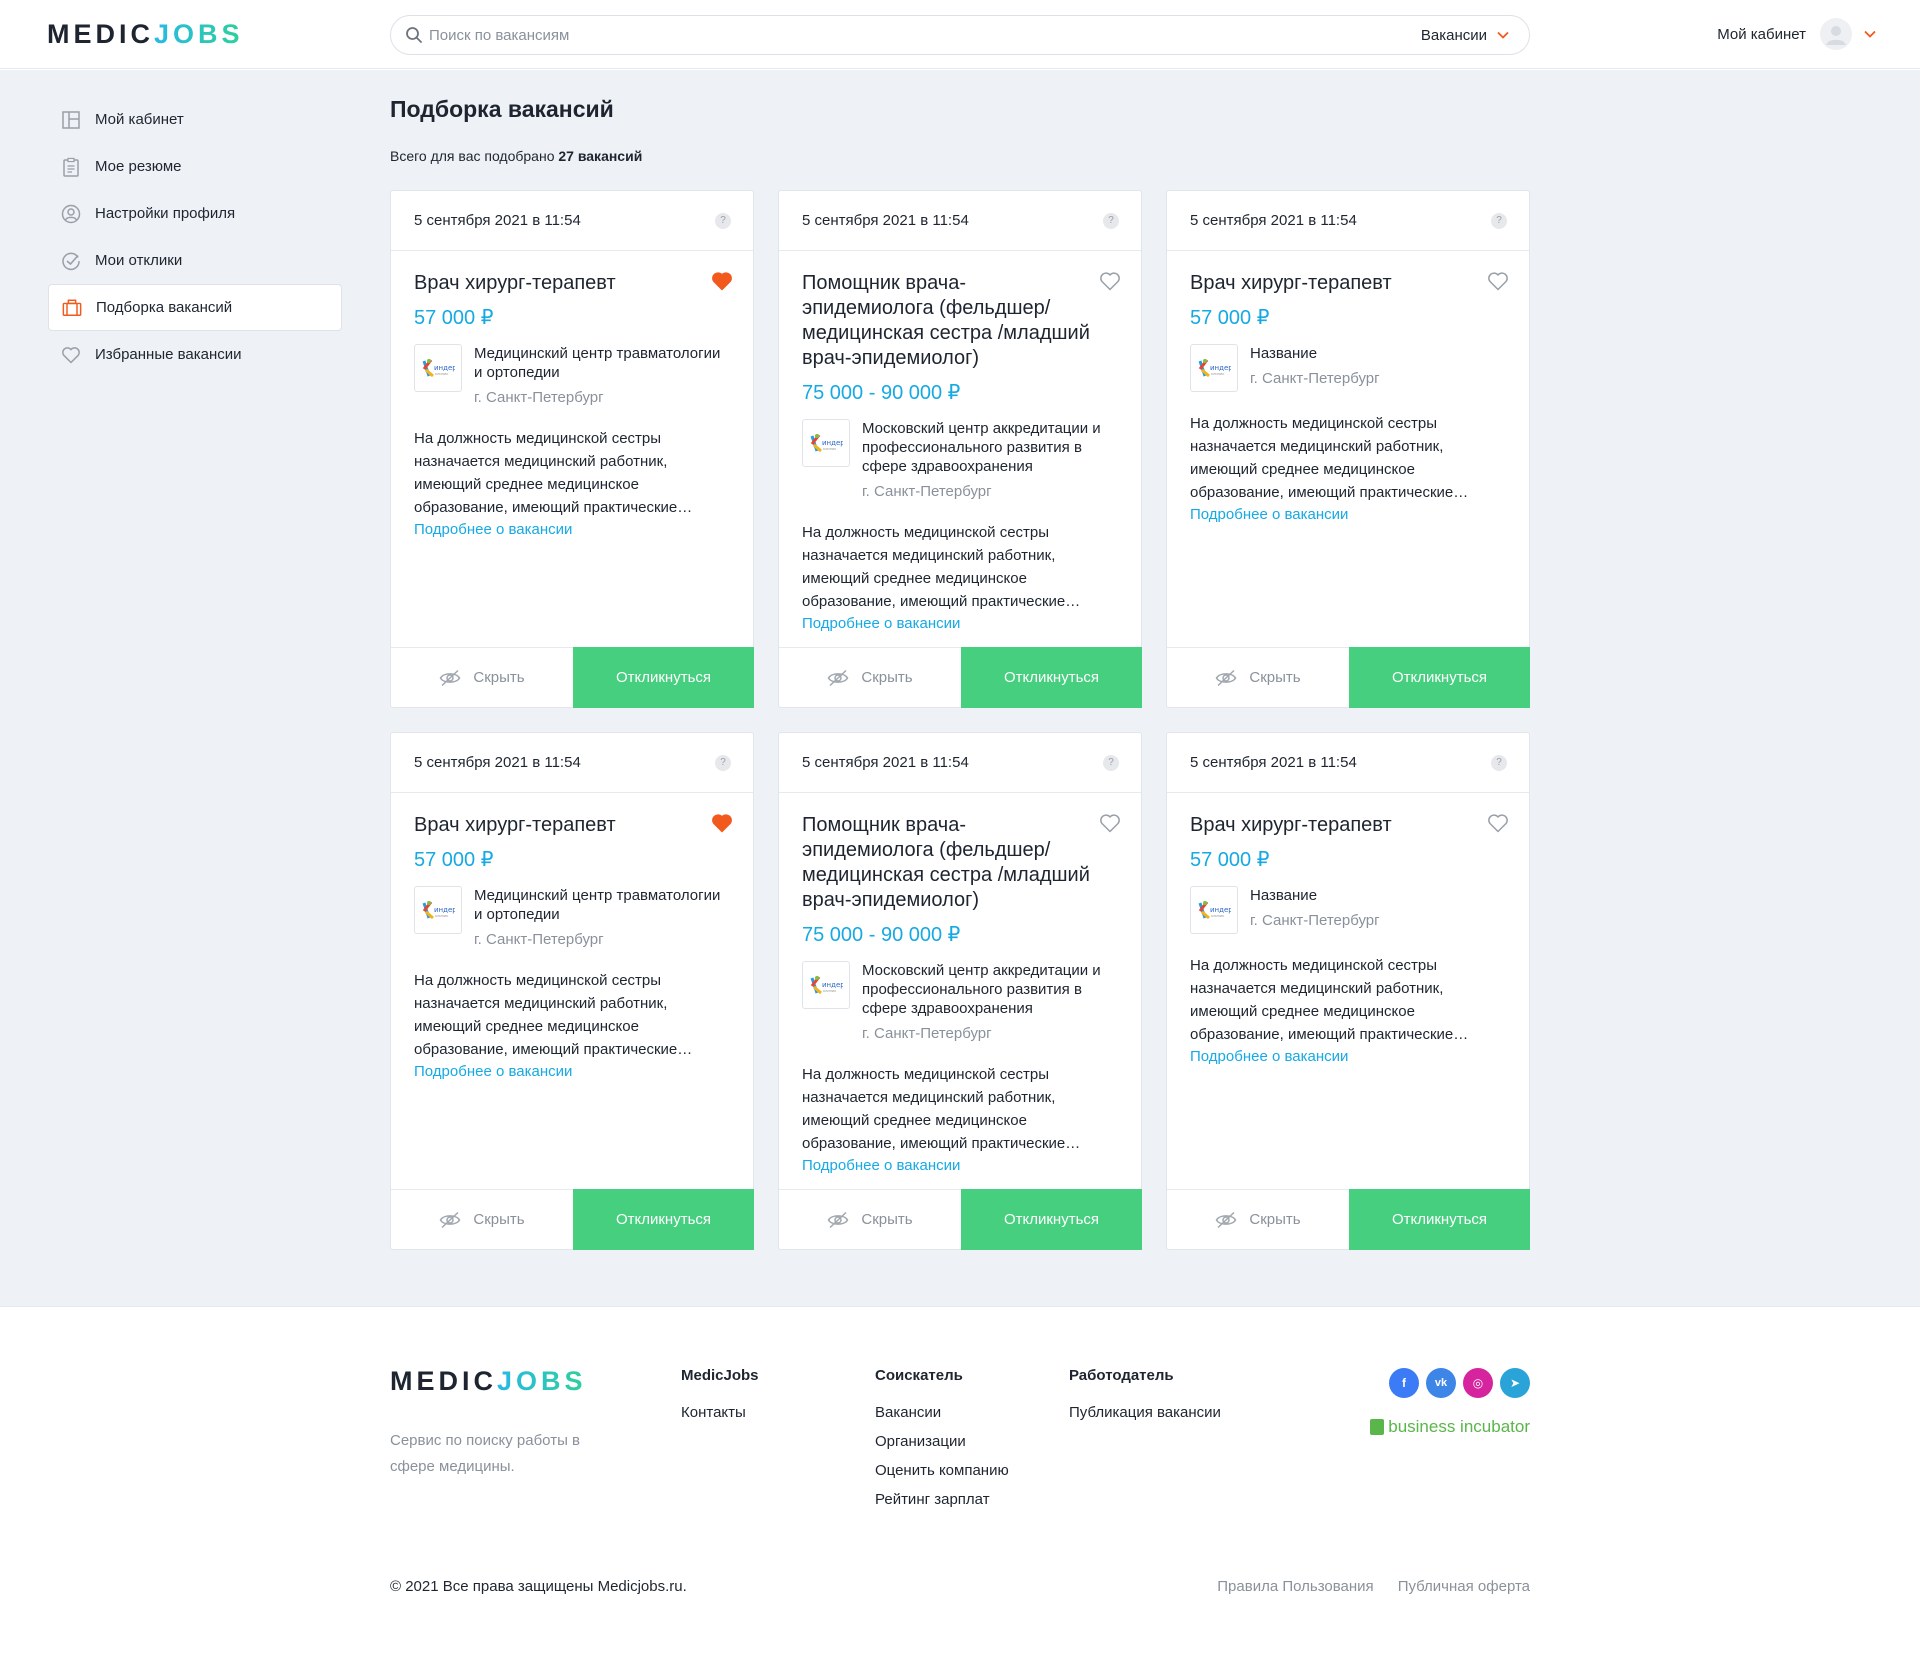 The image size is (1920, 1656). I want to click on footer-link-contacts: Контакты, so click(720, 1412).